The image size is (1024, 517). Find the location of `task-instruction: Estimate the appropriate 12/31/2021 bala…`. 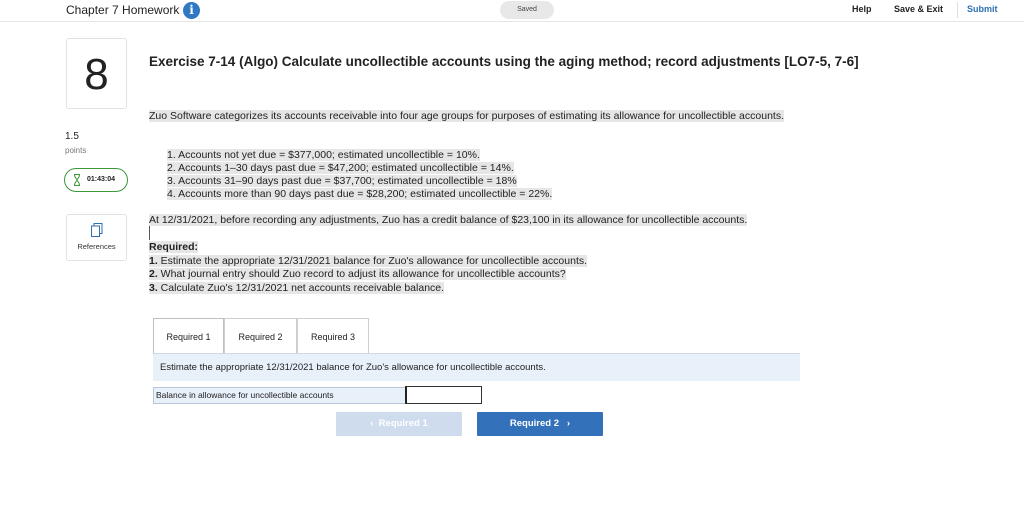

task-instruction: Estimate the appropriate 12/31/2021 bala… is located at coordinates (476, 367).